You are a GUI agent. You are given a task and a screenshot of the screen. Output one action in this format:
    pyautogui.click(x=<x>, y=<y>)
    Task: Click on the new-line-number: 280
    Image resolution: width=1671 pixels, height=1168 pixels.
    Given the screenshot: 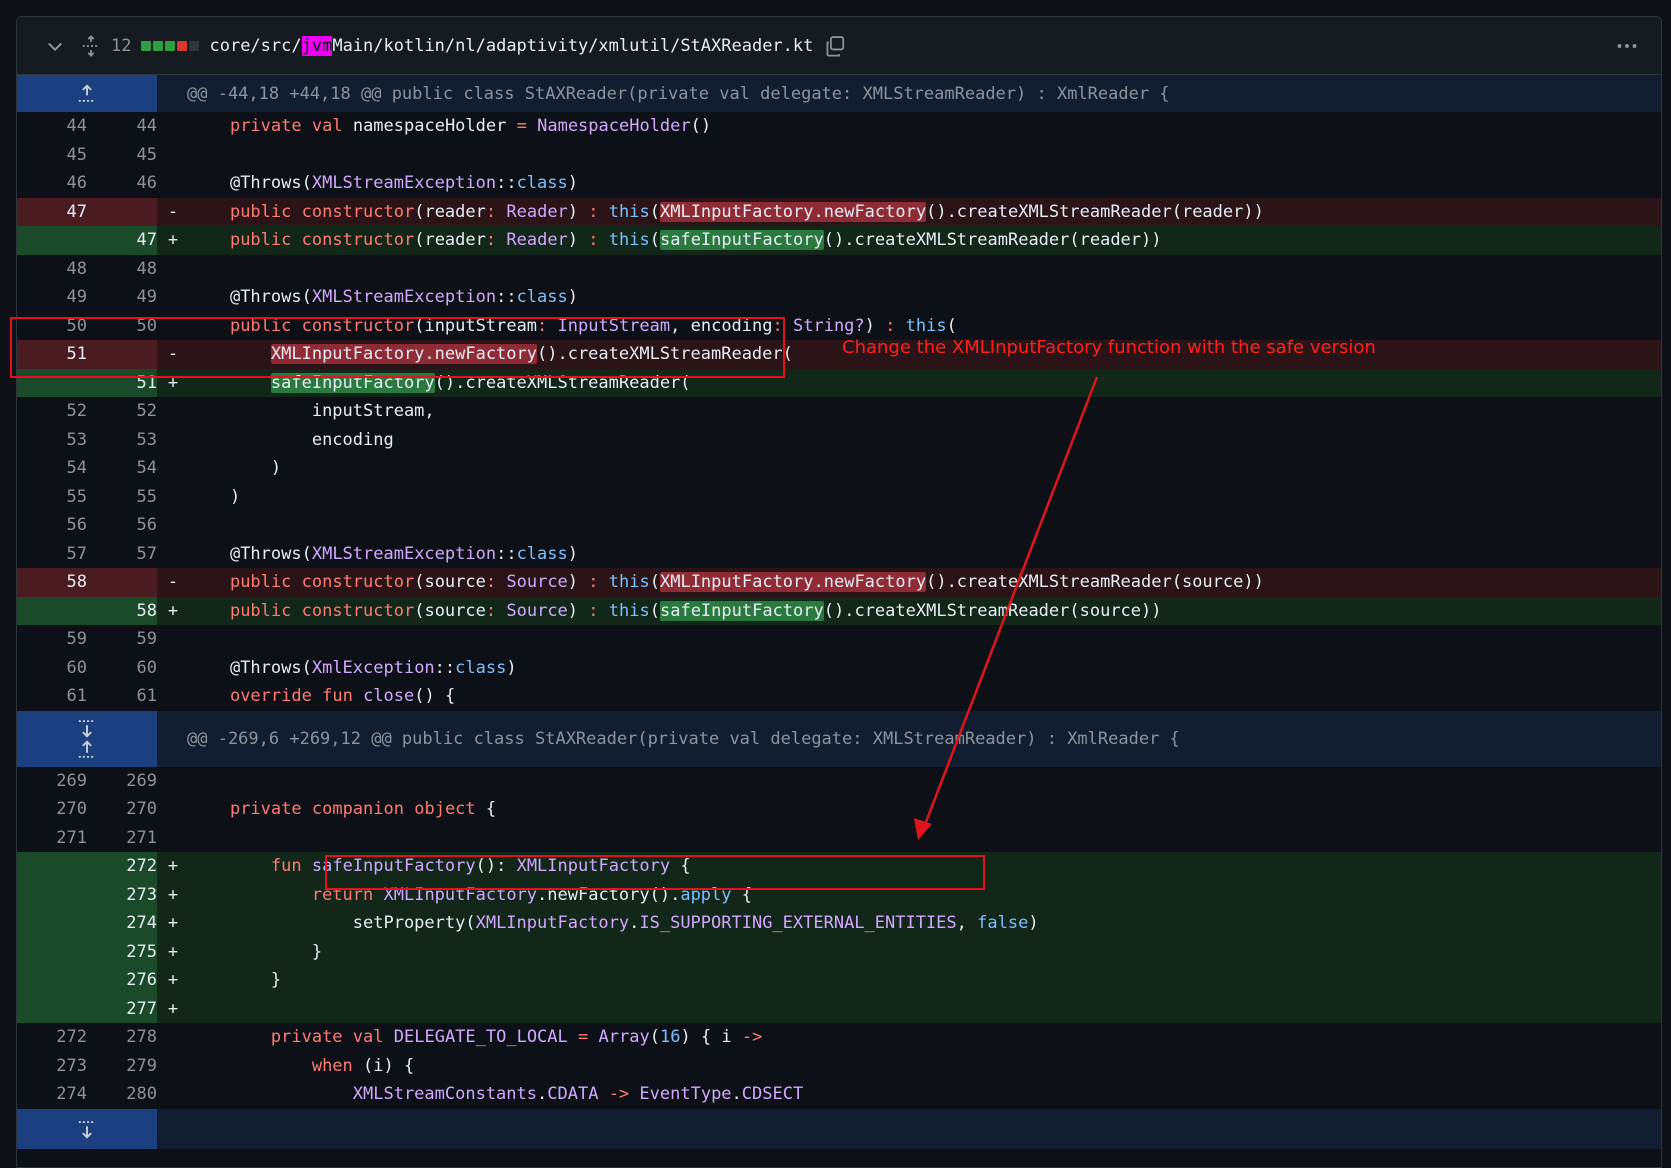 What is the action you would take?
    pyautogui.click(x=122, y=1094)
    